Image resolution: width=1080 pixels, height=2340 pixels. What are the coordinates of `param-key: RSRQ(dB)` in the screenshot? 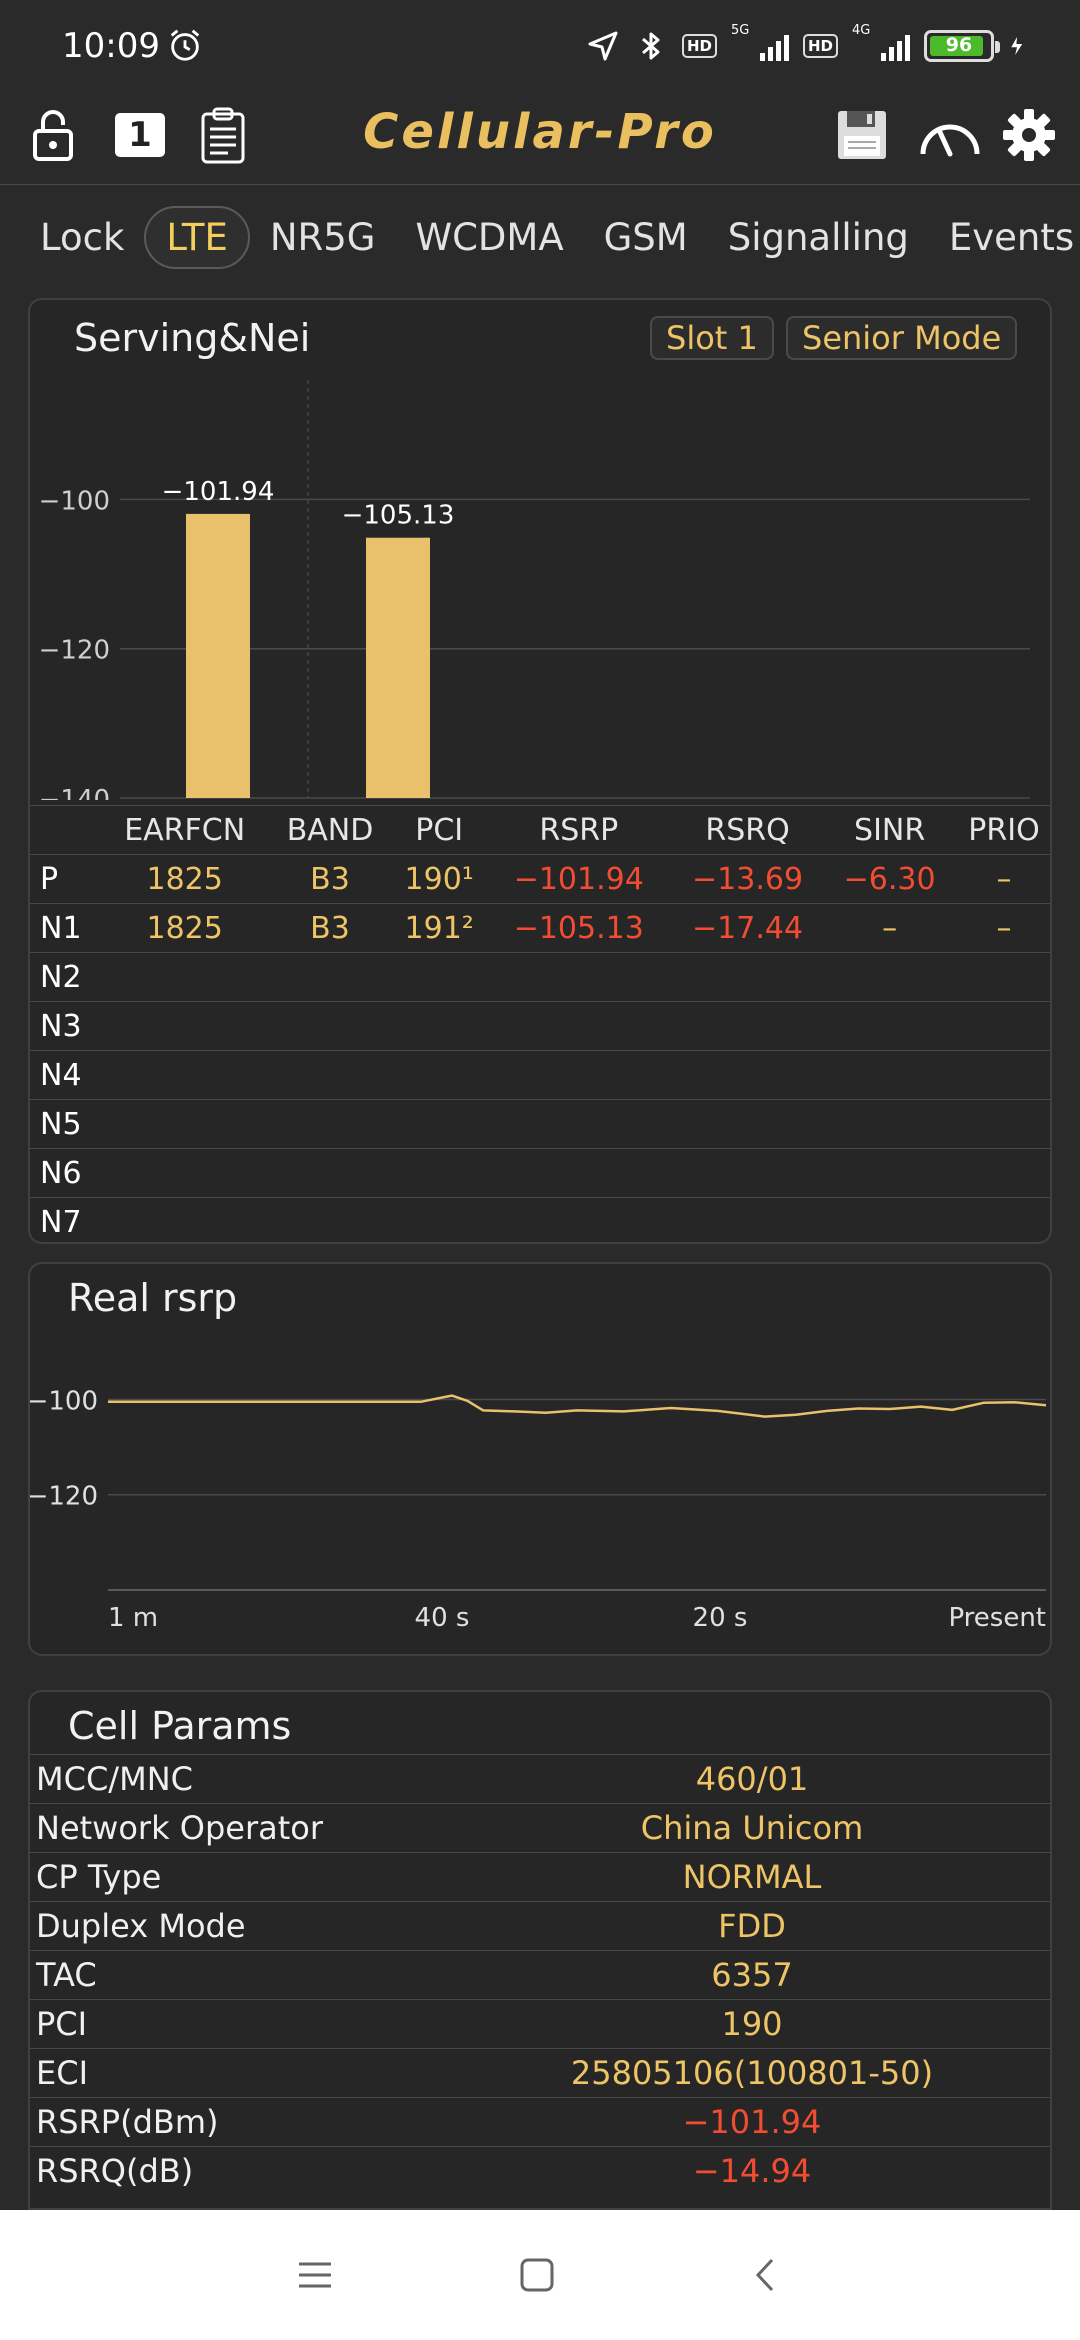 It's located at (240, 2171).